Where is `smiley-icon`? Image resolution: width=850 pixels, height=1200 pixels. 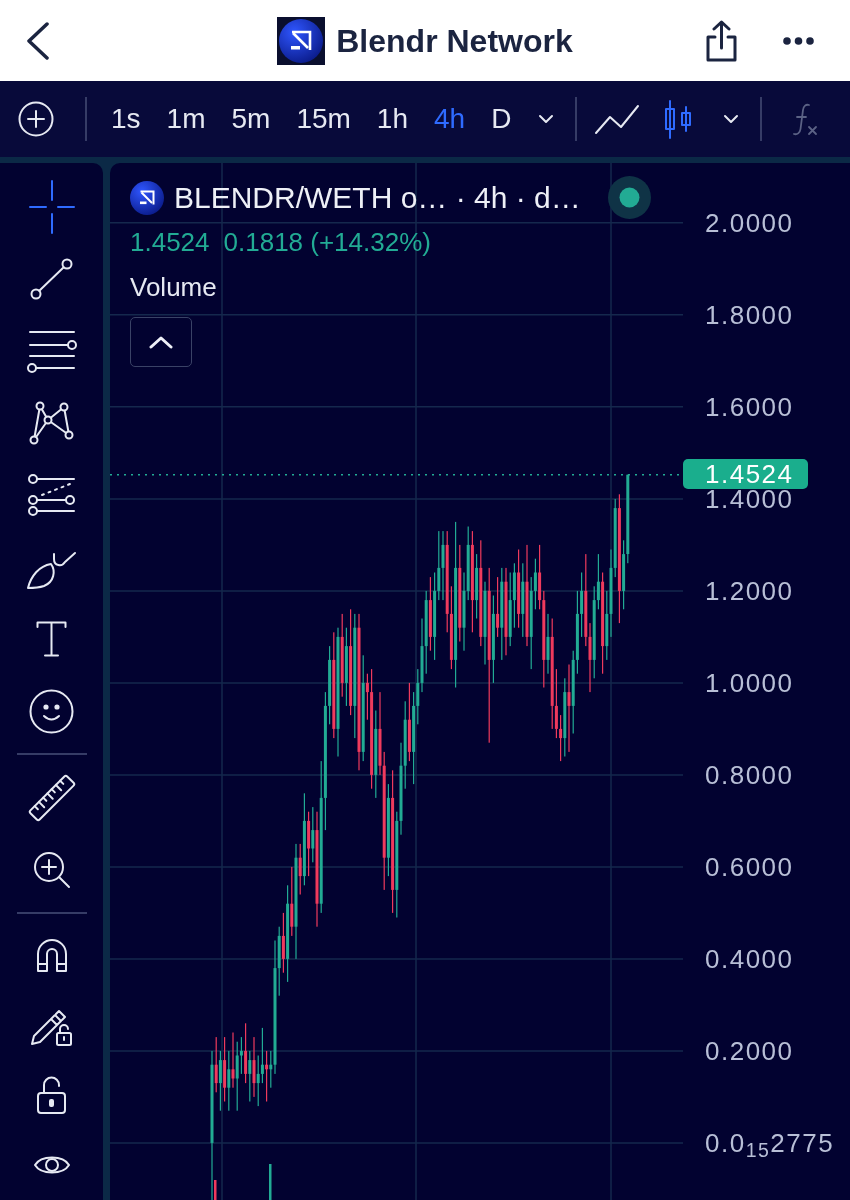 smiley-icon is located at coordinates (51, 711).